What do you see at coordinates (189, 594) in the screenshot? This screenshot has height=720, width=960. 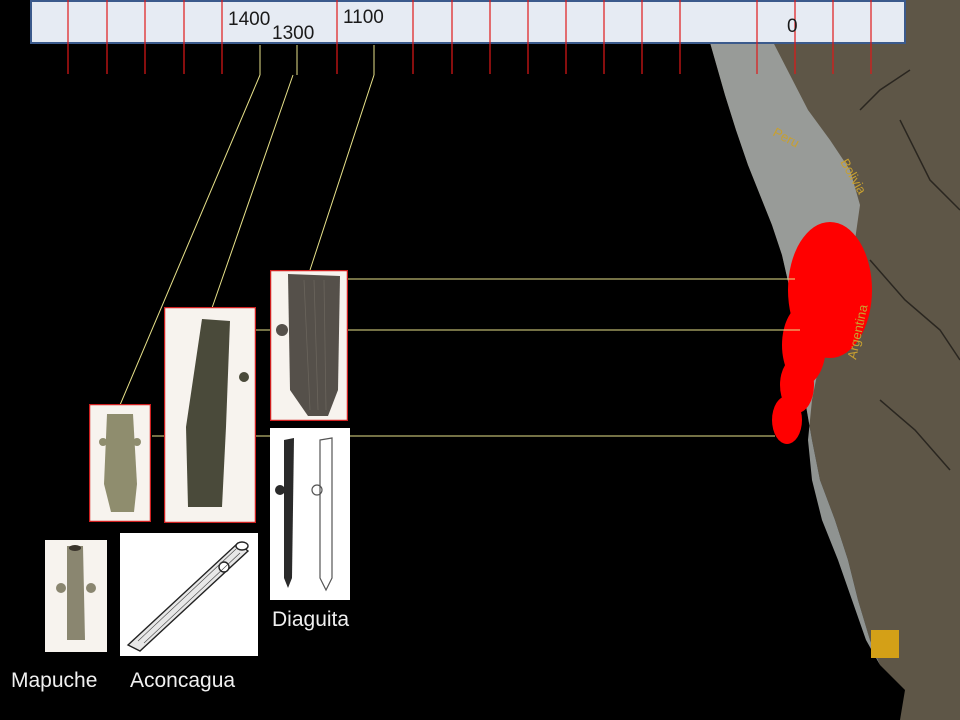 I see `aconcagua-artifact-drawing` at bounding box center [189, 594].